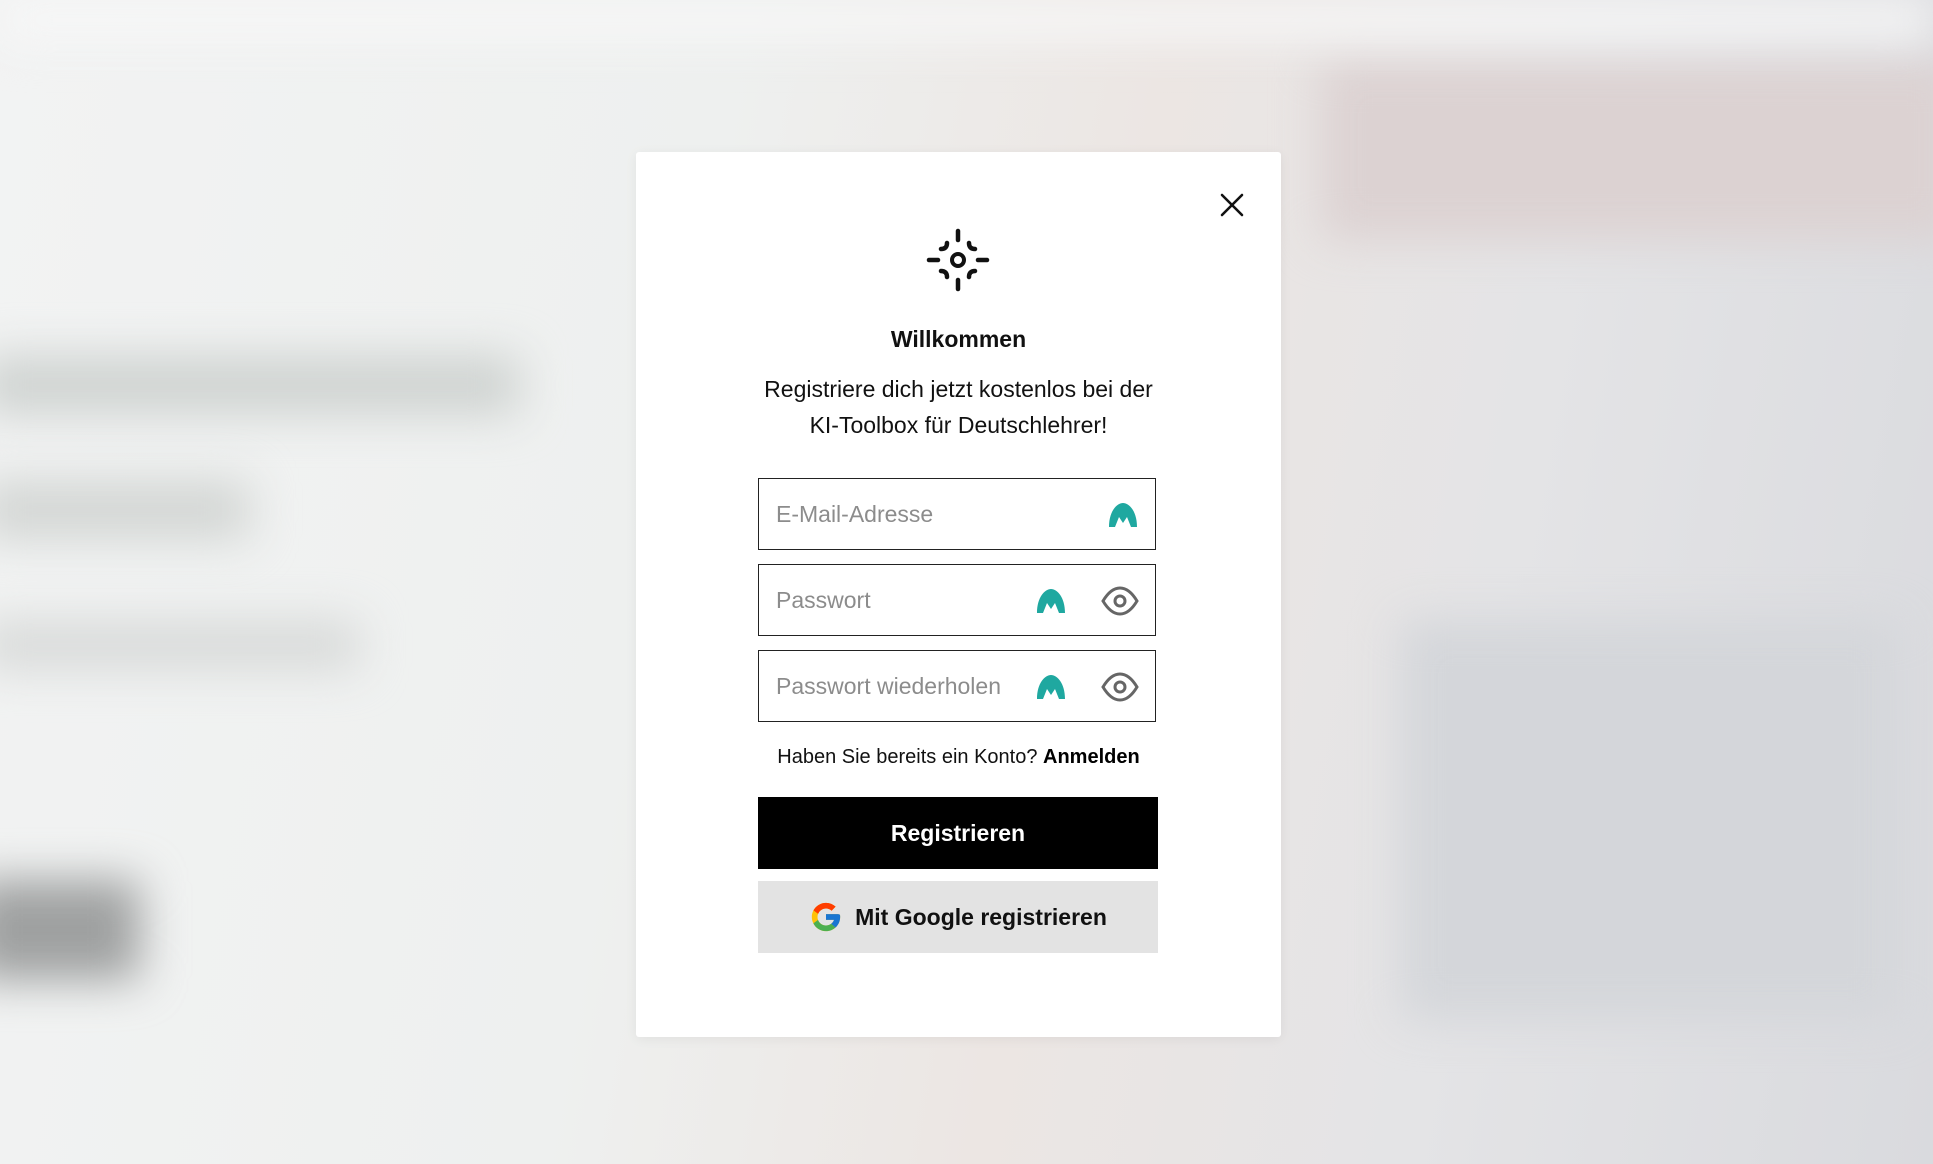 The image size is (1933, 1164). Describe the element at coordinates (1091, 757) in the screenshot. I see `login-link: Anmelden` at that location.